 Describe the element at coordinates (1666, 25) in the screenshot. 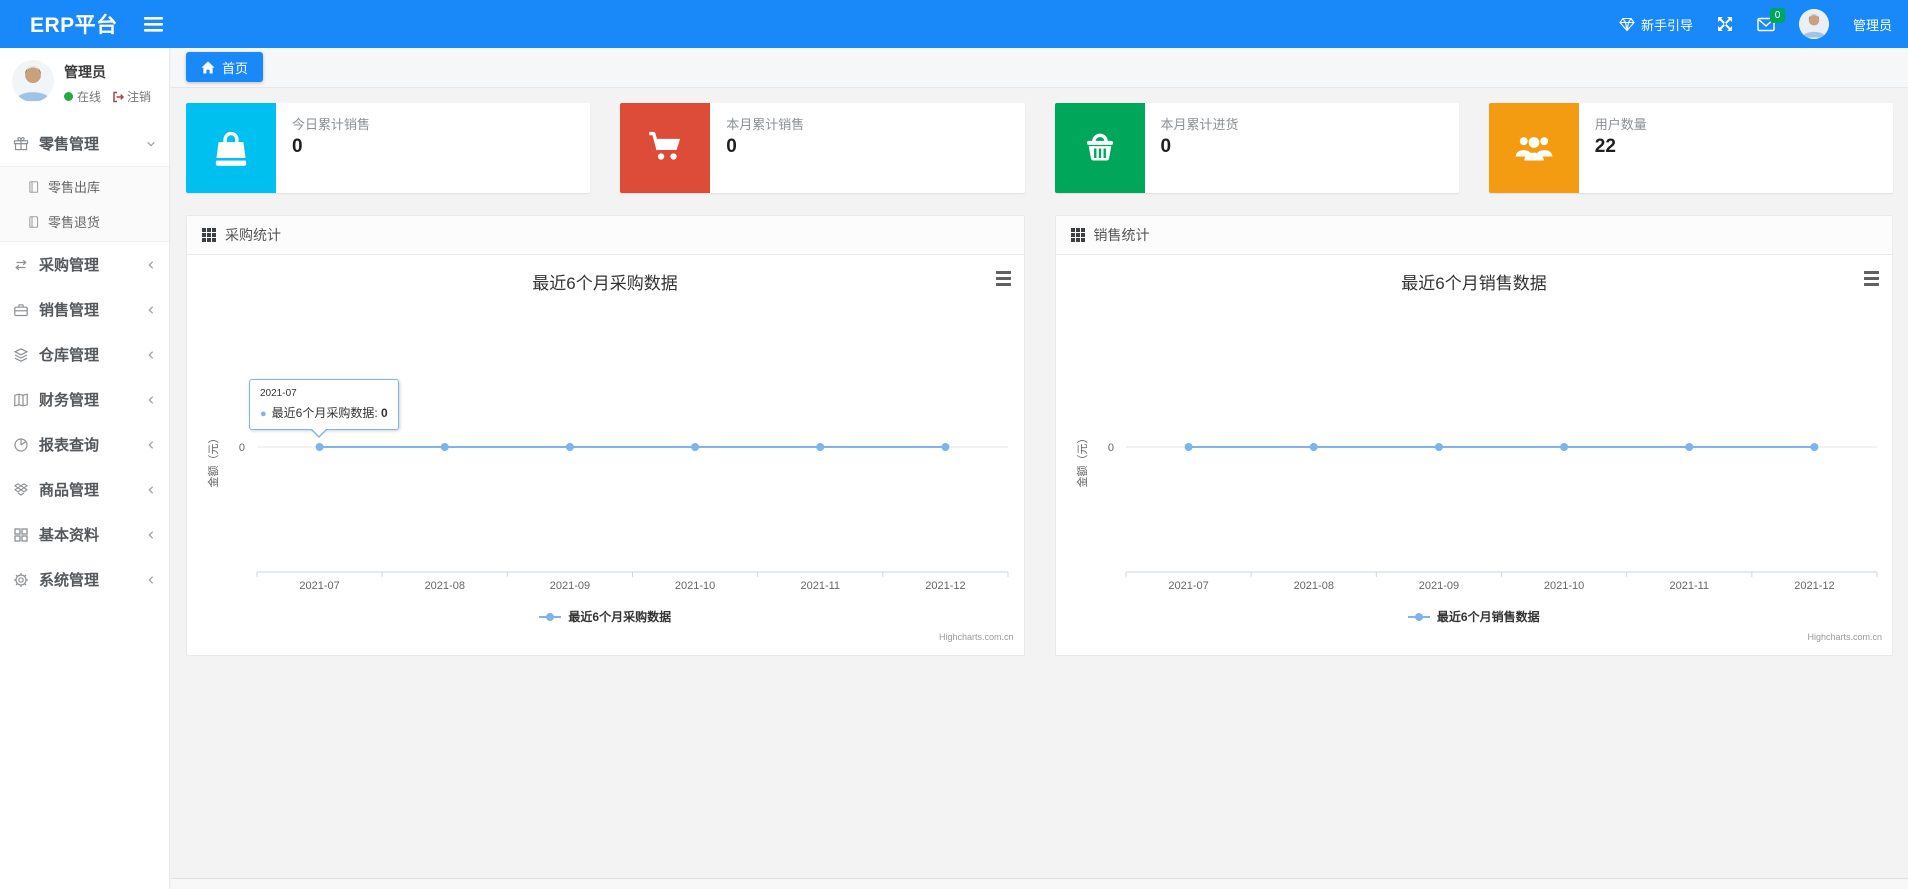

I see `guide-label: 新手引导` at that location.